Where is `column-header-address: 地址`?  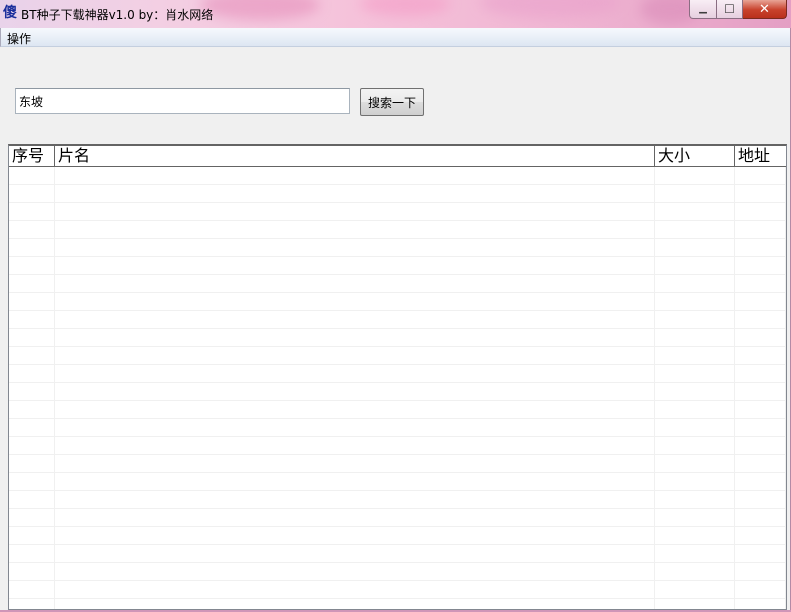 column-header-address: 地址 is located at coordinates (760, 156).